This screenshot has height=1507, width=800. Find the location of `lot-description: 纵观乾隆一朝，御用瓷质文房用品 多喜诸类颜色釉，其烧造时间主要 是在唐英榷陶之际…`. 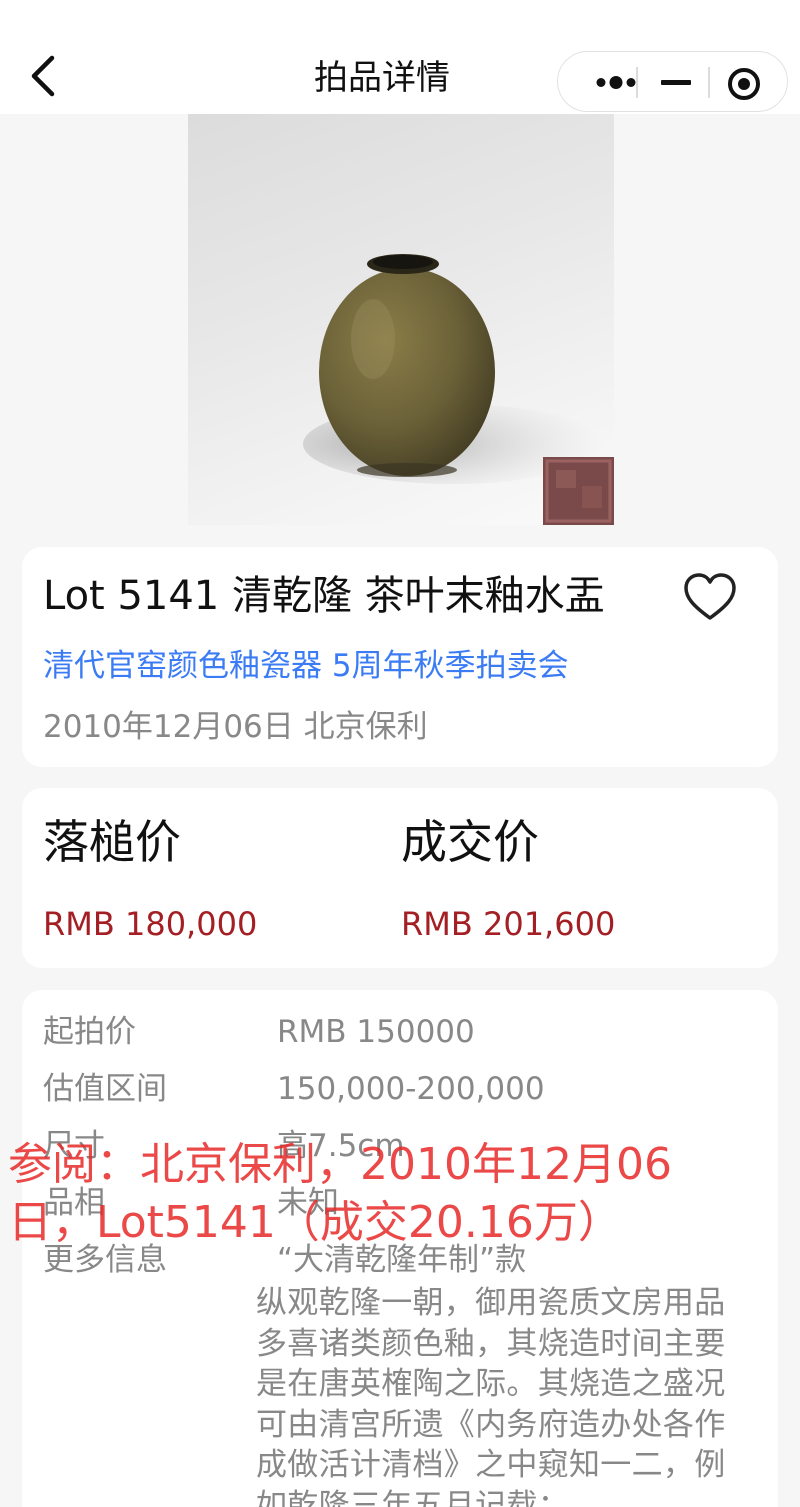

lot-description: 纵观乾隆一朝，御用瓷质文房用品 多喜诸类颜色釉，其烧造时间主要 是在唐英榷陶之际… is located at coordinates (491, 1396).